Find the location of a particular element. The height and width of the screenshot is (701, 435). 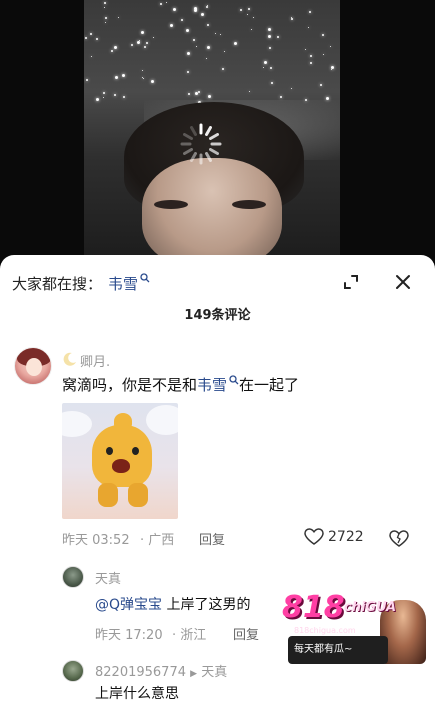

watermark-number: 818 is located at coordinates (313, 607).